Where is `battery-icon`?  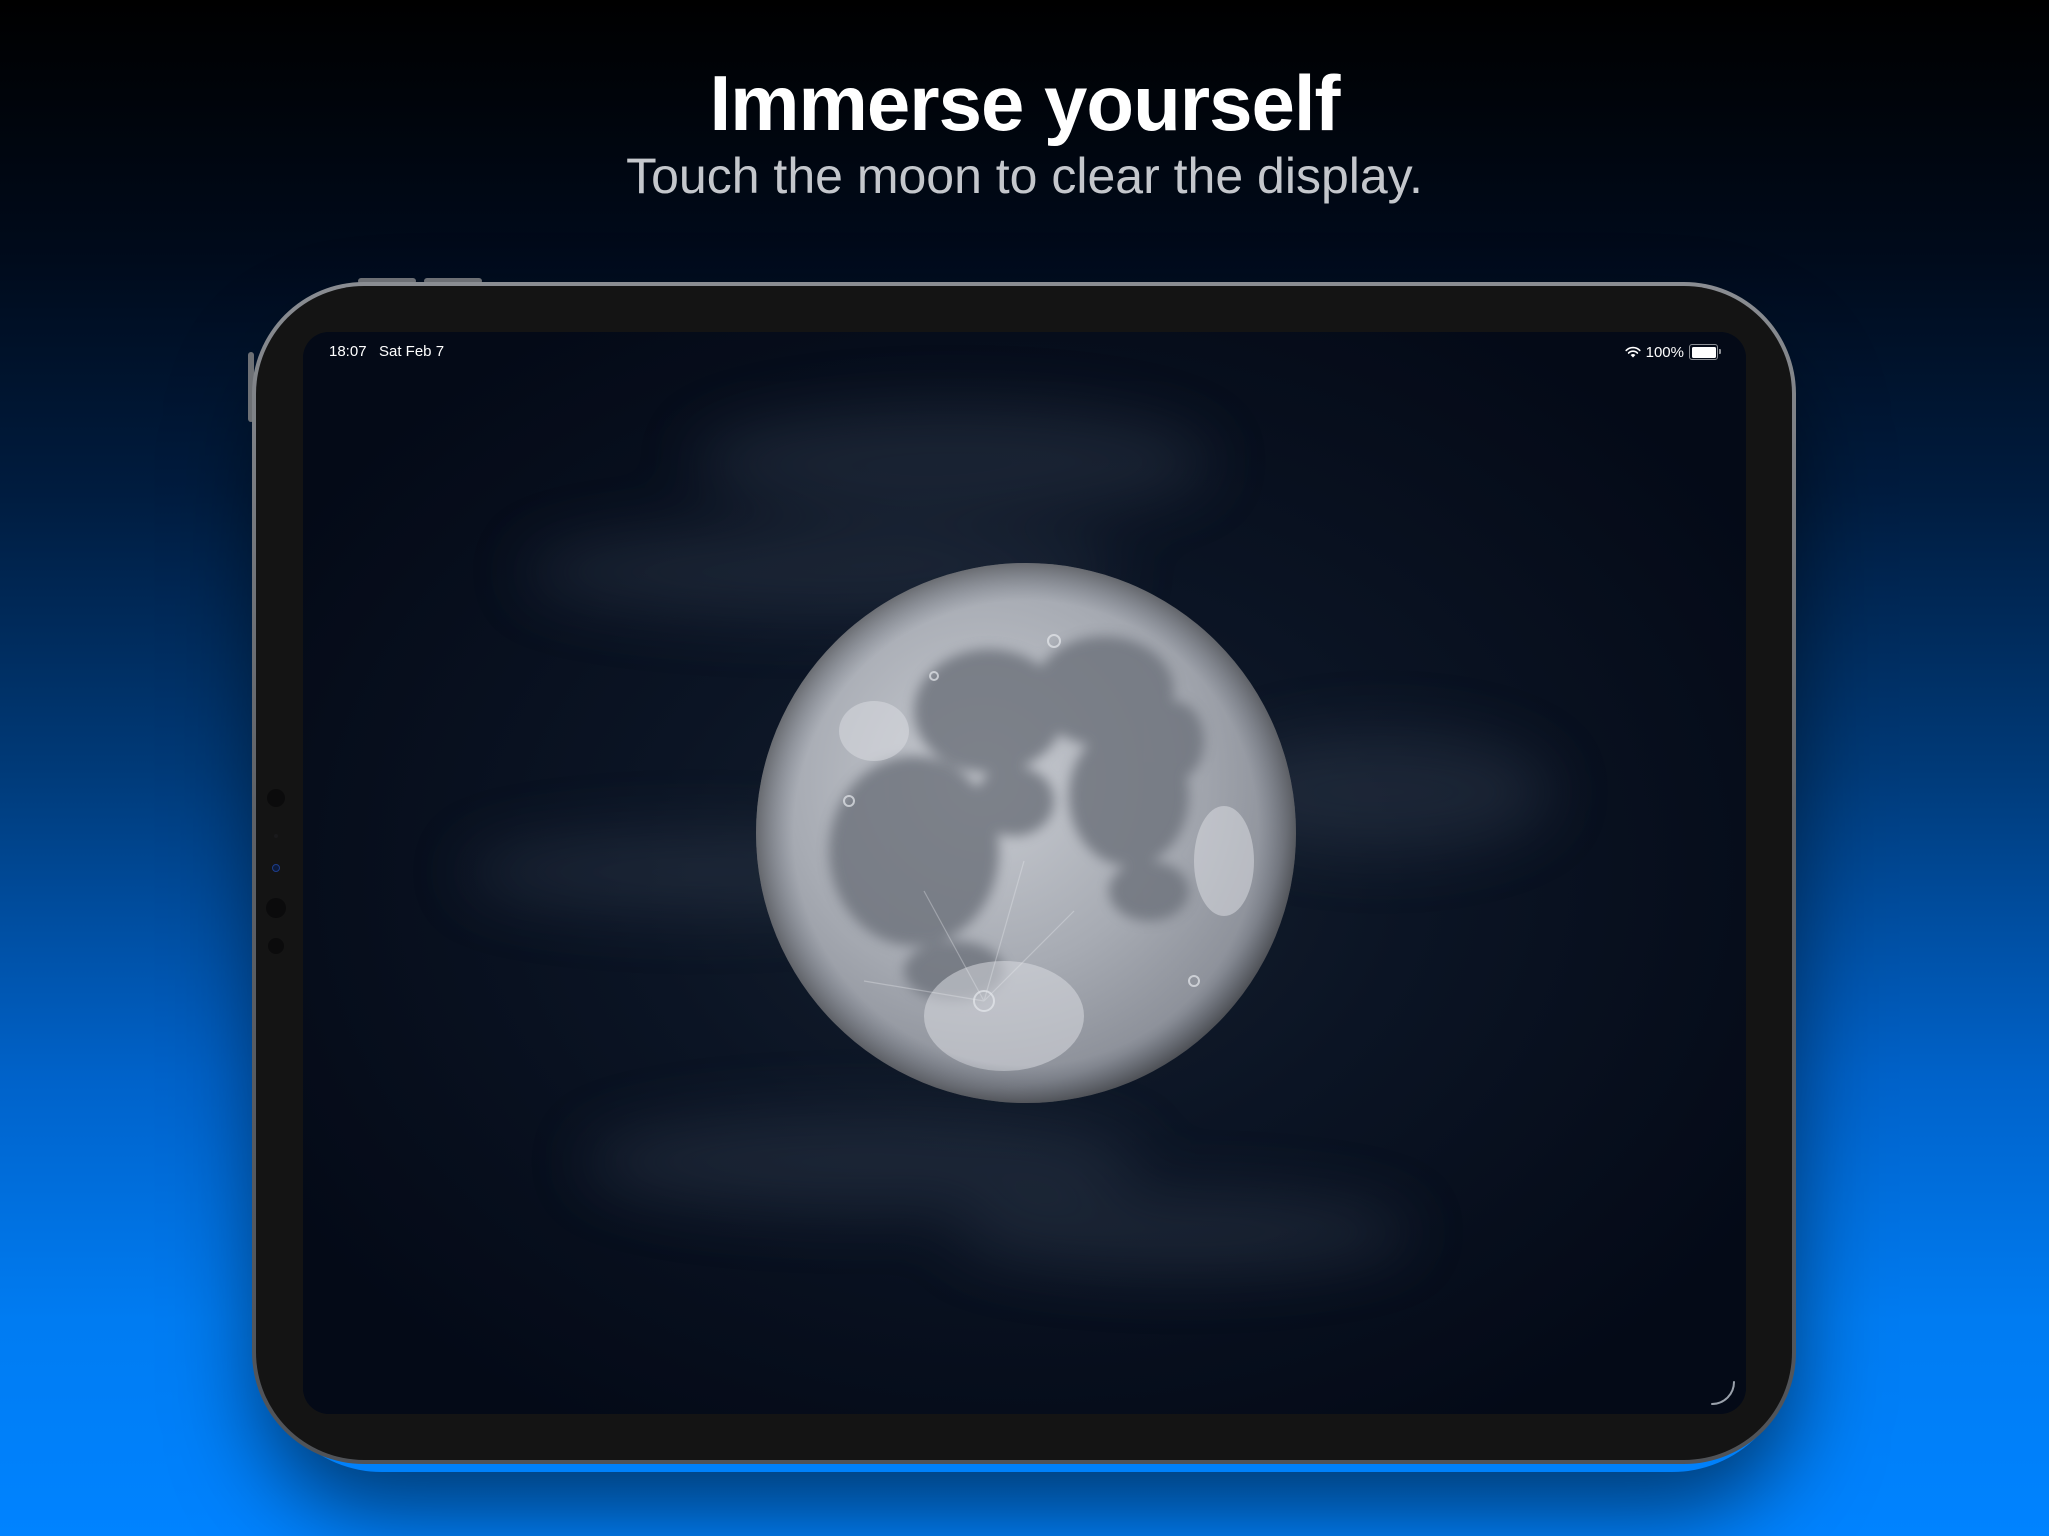 battery-icon is located at coordinates (1705, 352).